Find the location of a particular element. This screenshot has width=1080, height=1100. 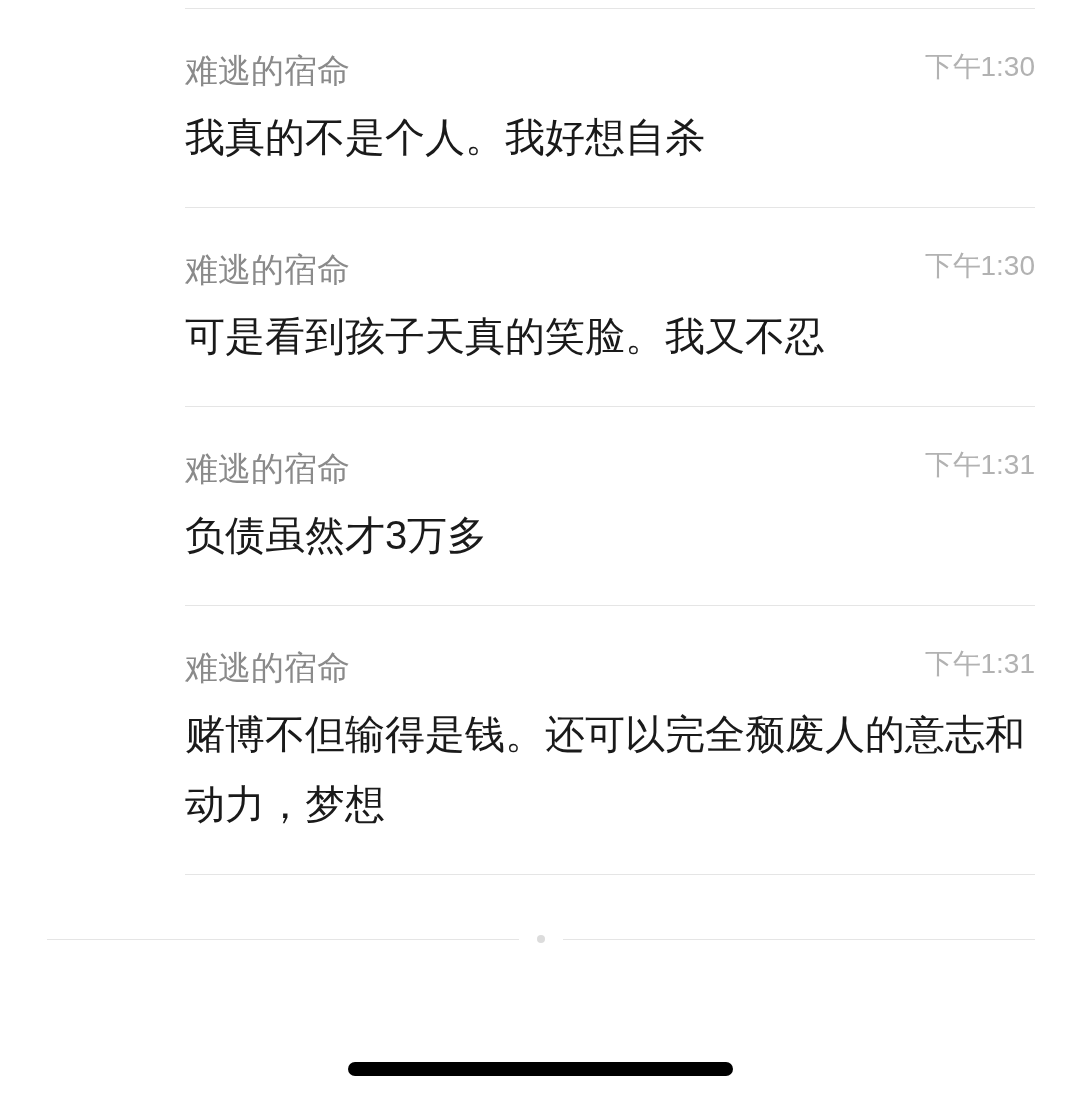

message-text: 负债虽然才3万多 is located at coordinates (337, 535).